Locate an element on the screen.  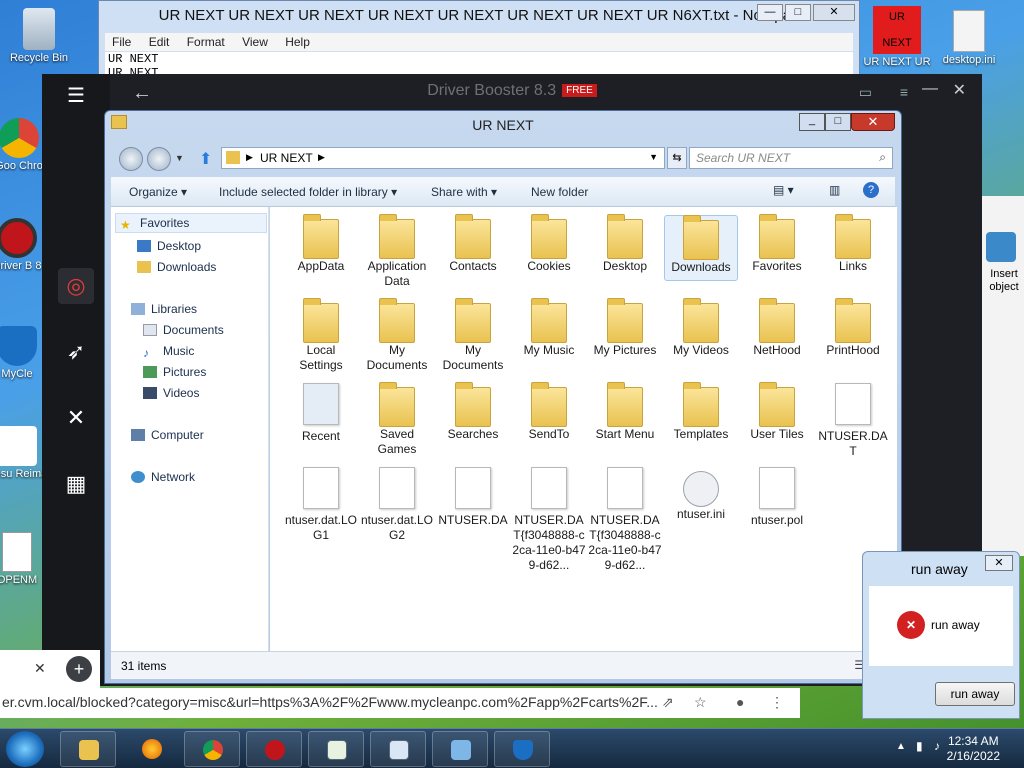
folder-start-menu: Start Menu is located at coordinates (625, 412).